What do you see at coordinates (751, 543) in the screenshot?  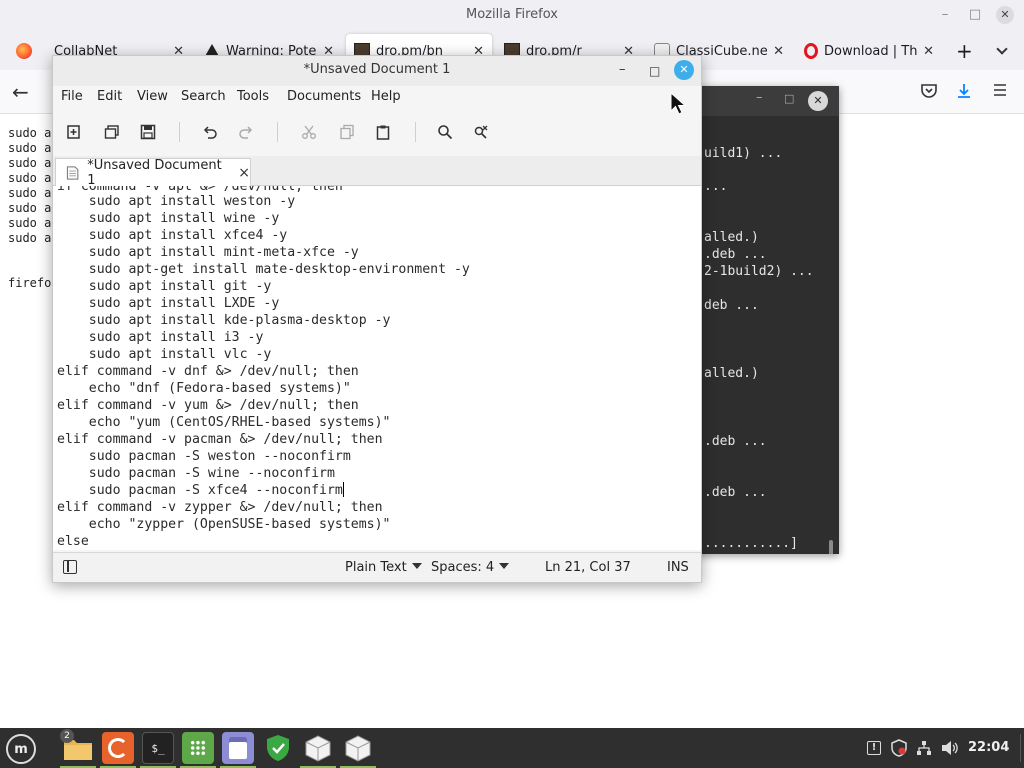 I see `terminal-line: ...........]` at bounding box center [751, 543].